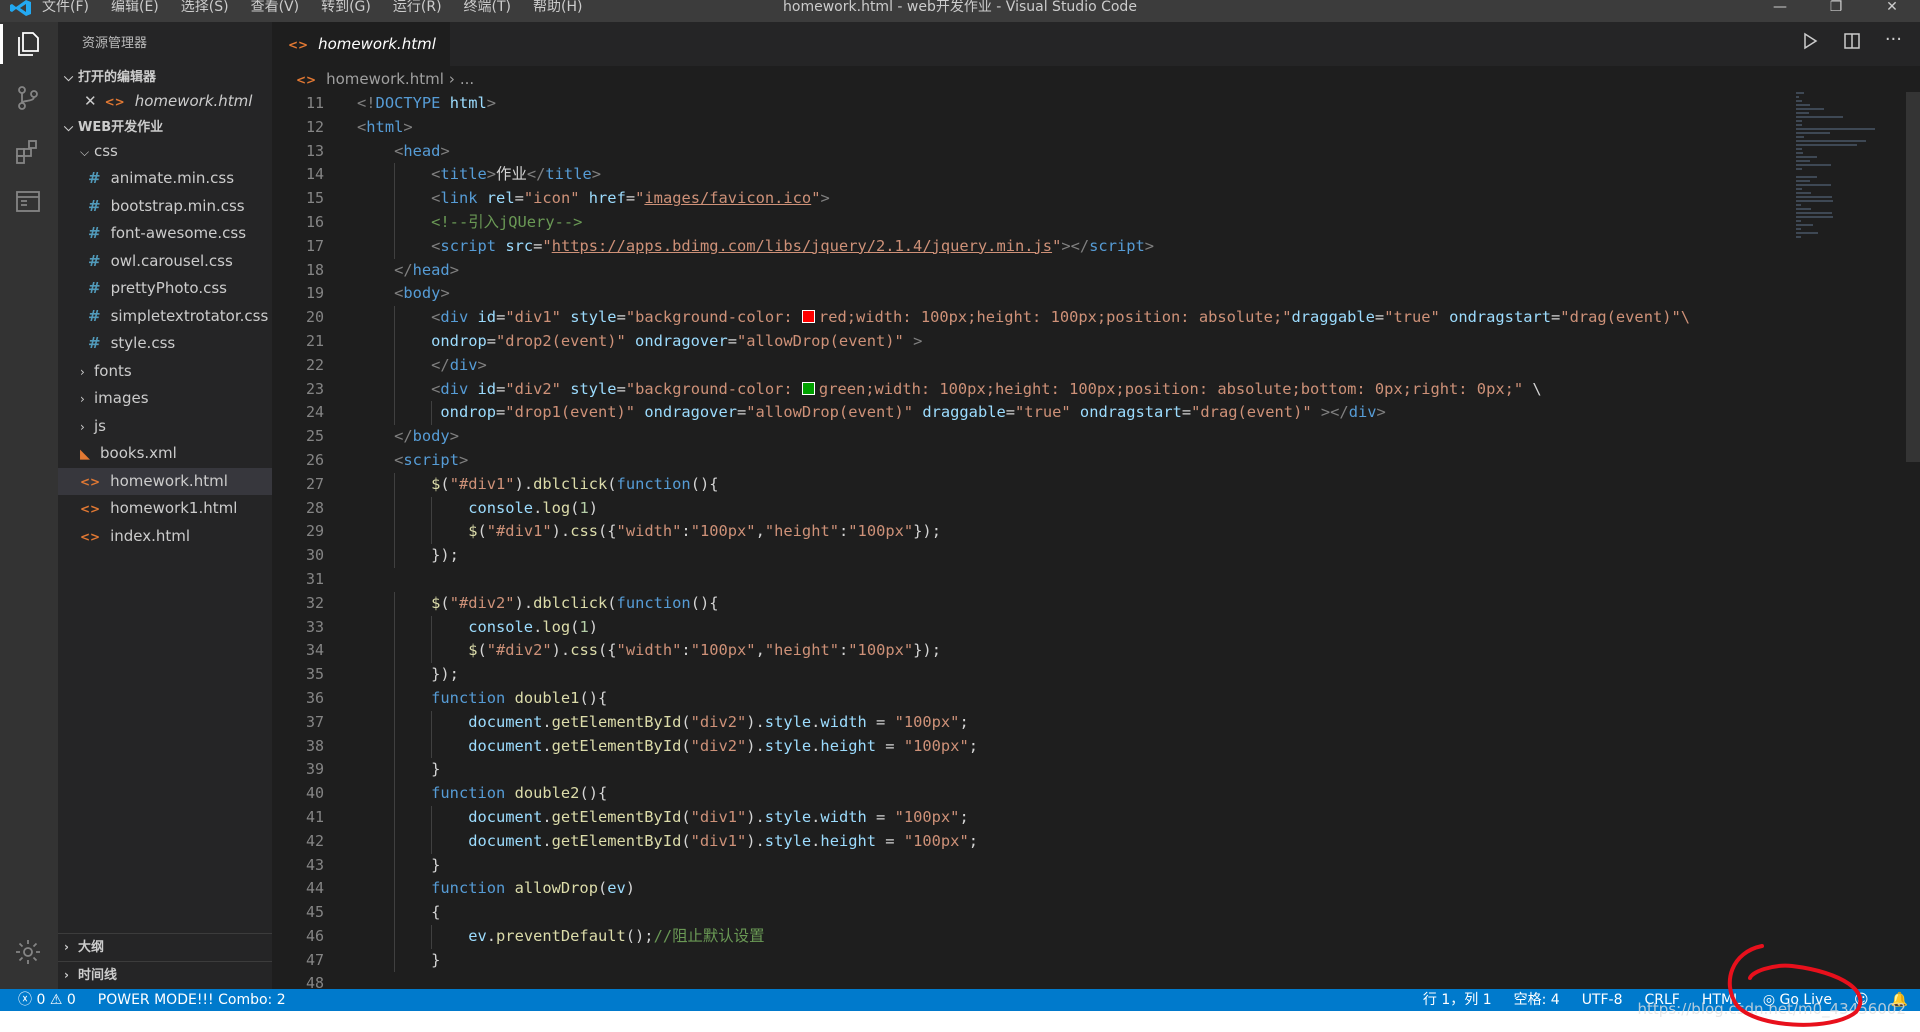  What do you see at coordinates (23, 44) in the screenshot?
I see `explorer-icon` at bounding box center [23, 44].